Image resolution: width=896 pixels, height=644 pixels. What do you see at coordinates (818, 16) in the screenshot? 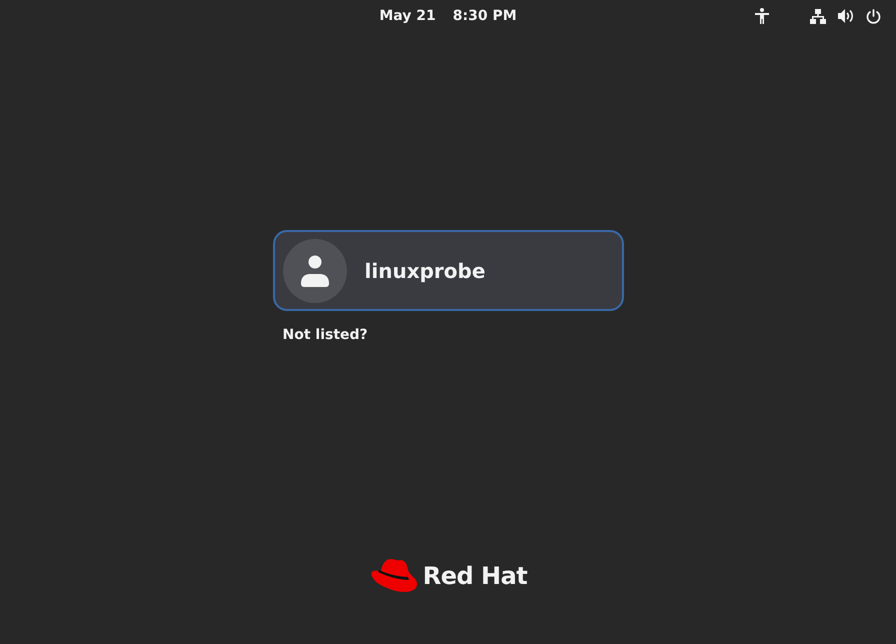
I see `network-icon` at bounding box center [818, 16].